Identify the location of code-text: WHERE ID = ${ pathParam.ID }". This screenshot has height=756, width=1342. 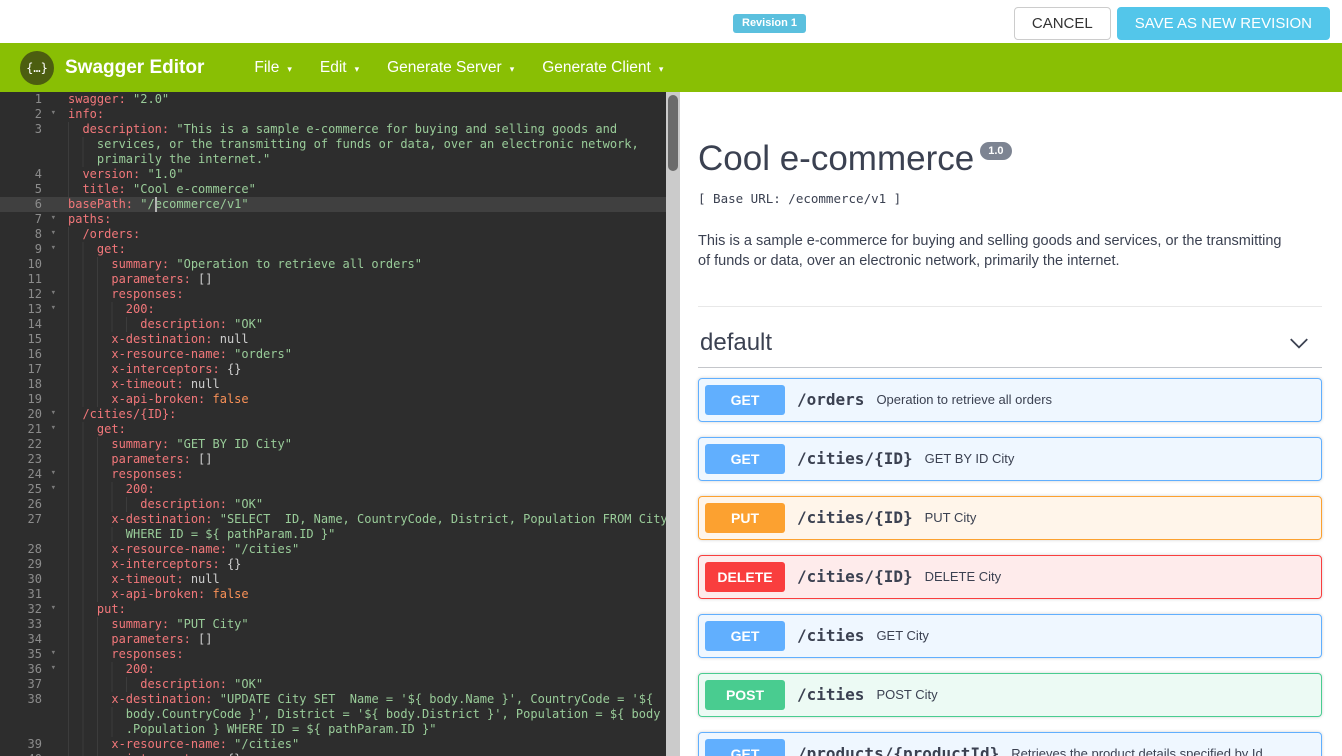
(363, 534).